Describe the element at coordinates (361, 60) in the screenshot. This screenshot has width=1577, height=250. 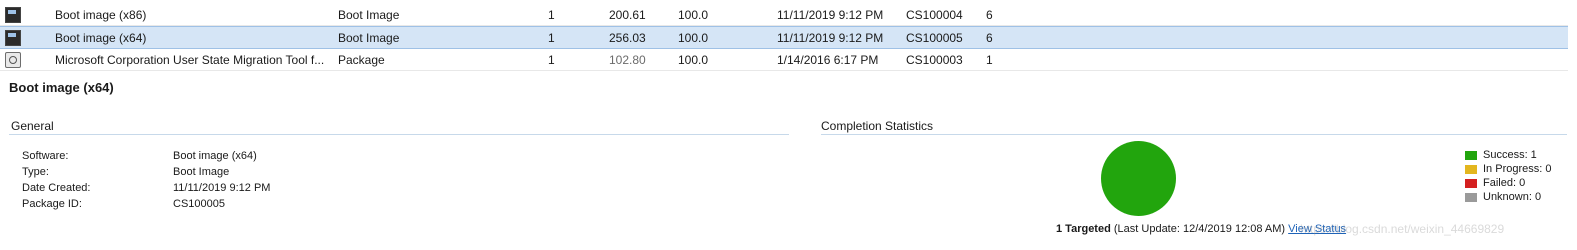
I see `row-type: Package` at that location.